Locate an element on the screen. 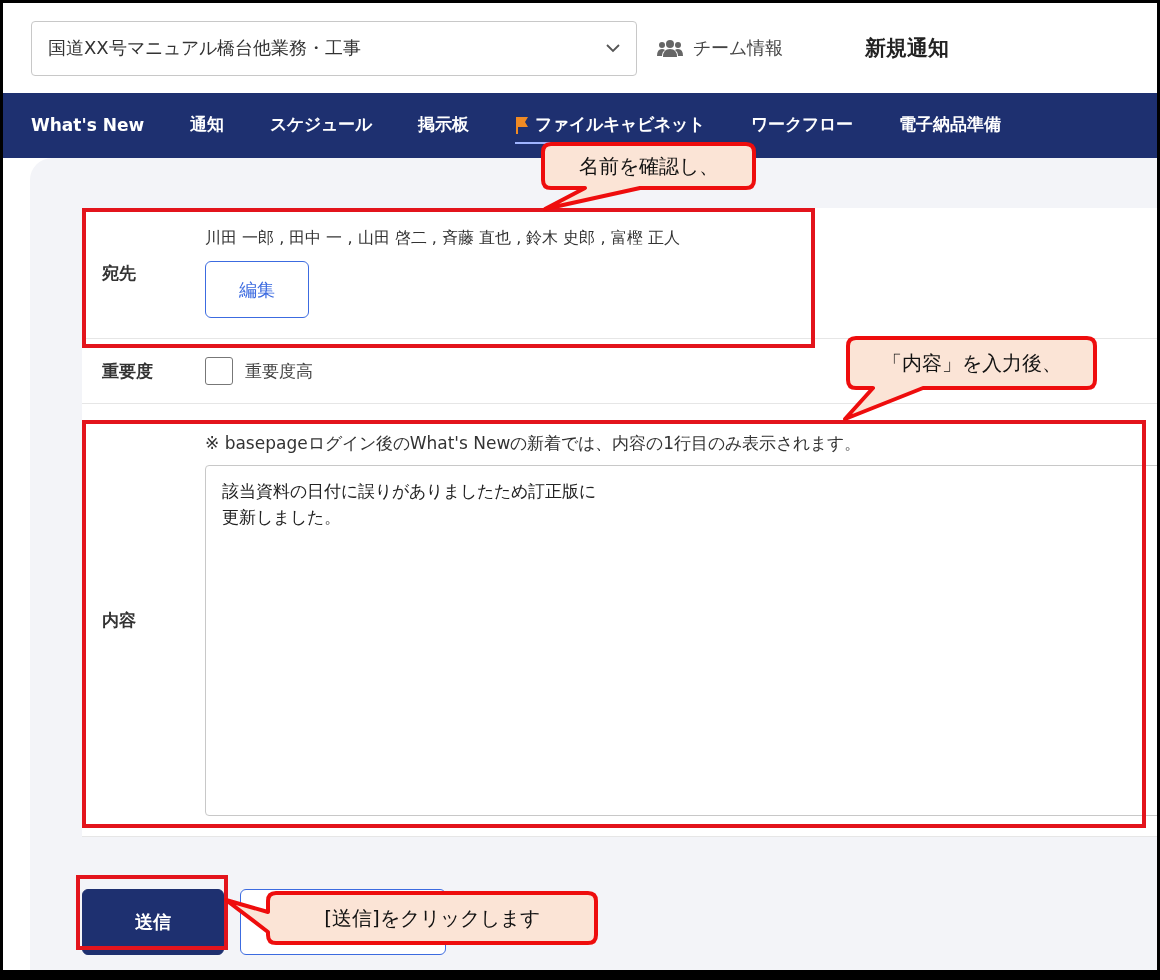  flag-icon is located at coordinates (522, 124).